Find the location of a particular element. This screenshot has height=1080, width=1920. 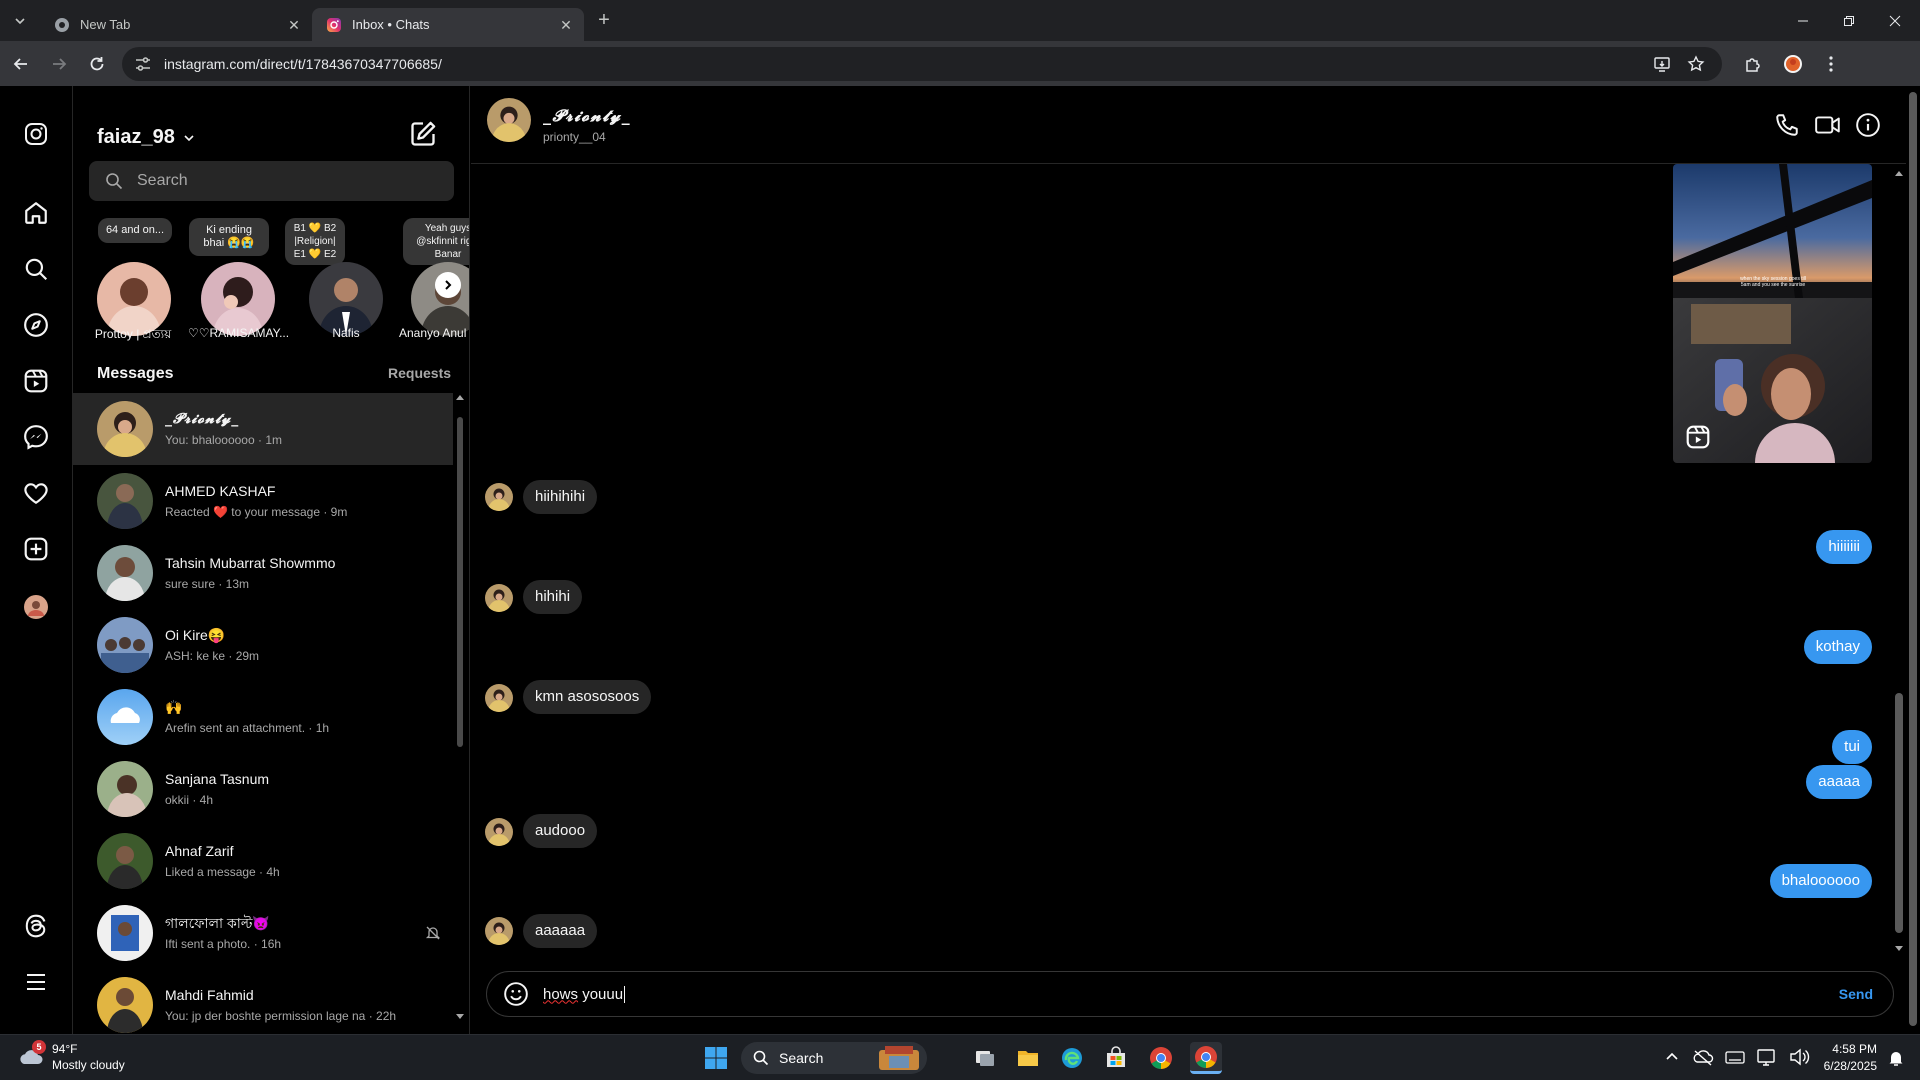

instagram-icon is located at coordinates (36, 134).